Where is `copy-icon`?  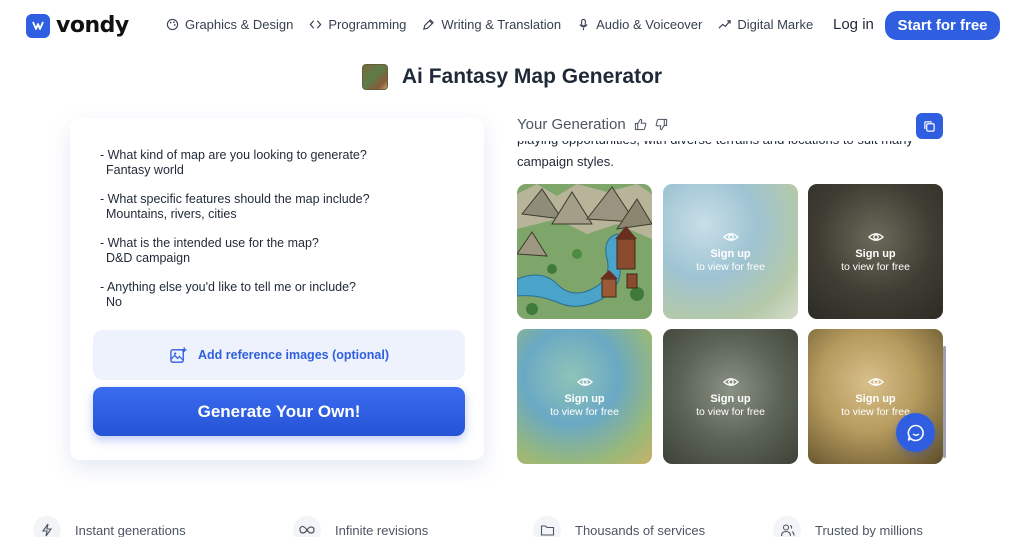
copy-icon is located at coordinates (929, 126).